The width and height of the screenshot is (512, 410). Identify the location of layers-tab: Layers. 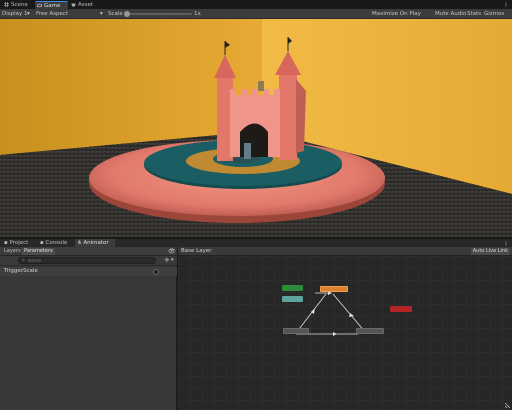
(12, 251).